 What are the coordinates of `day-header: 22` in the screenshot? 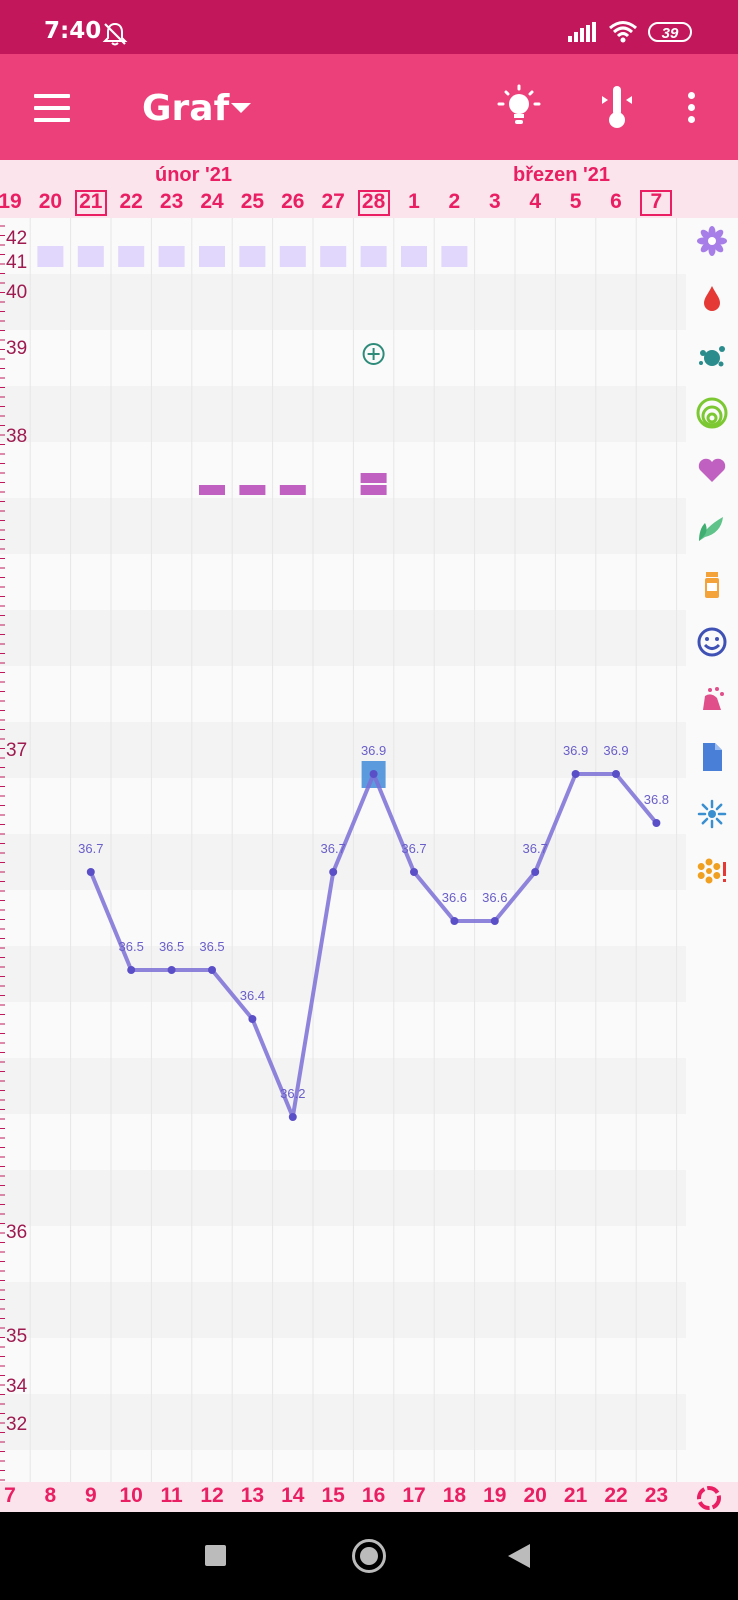 It's located at (131, 202).